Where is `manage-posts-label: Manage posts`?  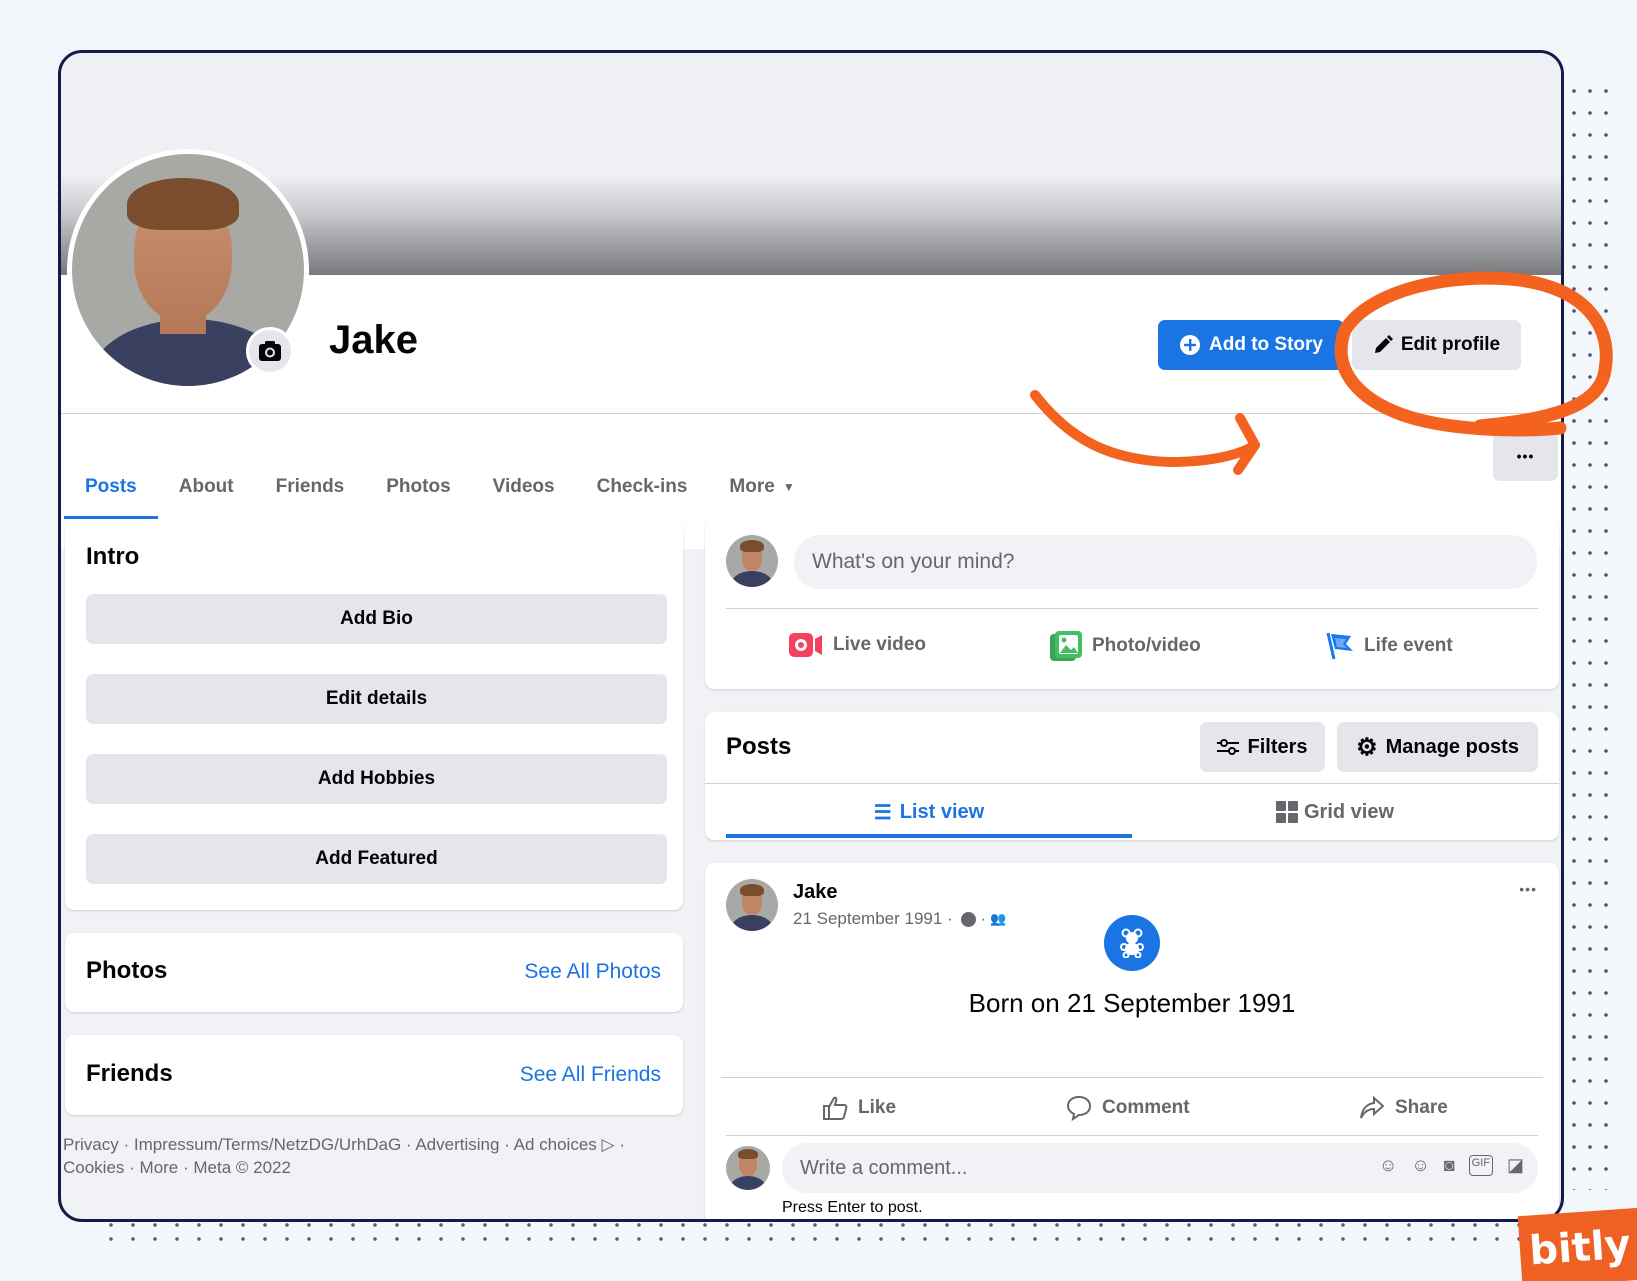 manage-posts-label: Manage posts is located at coordinates (1452, 746).